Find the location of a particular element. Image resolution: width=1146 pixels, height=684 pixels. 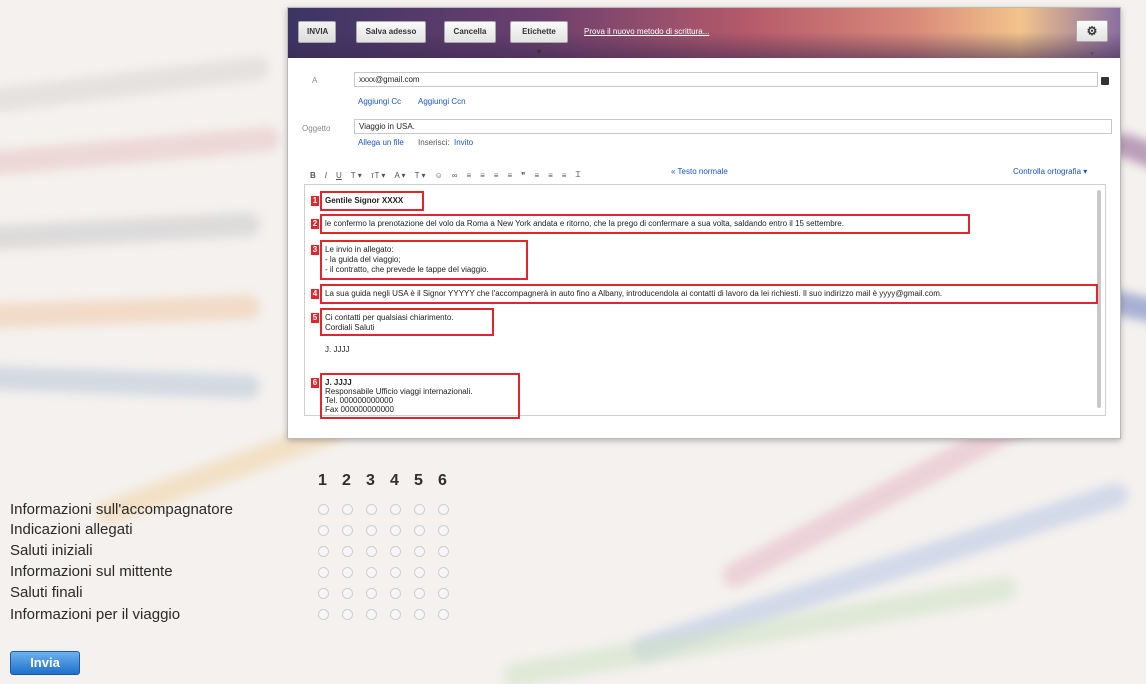

highlight-color-icon: T ▾ is located at coordinates (420, 175).